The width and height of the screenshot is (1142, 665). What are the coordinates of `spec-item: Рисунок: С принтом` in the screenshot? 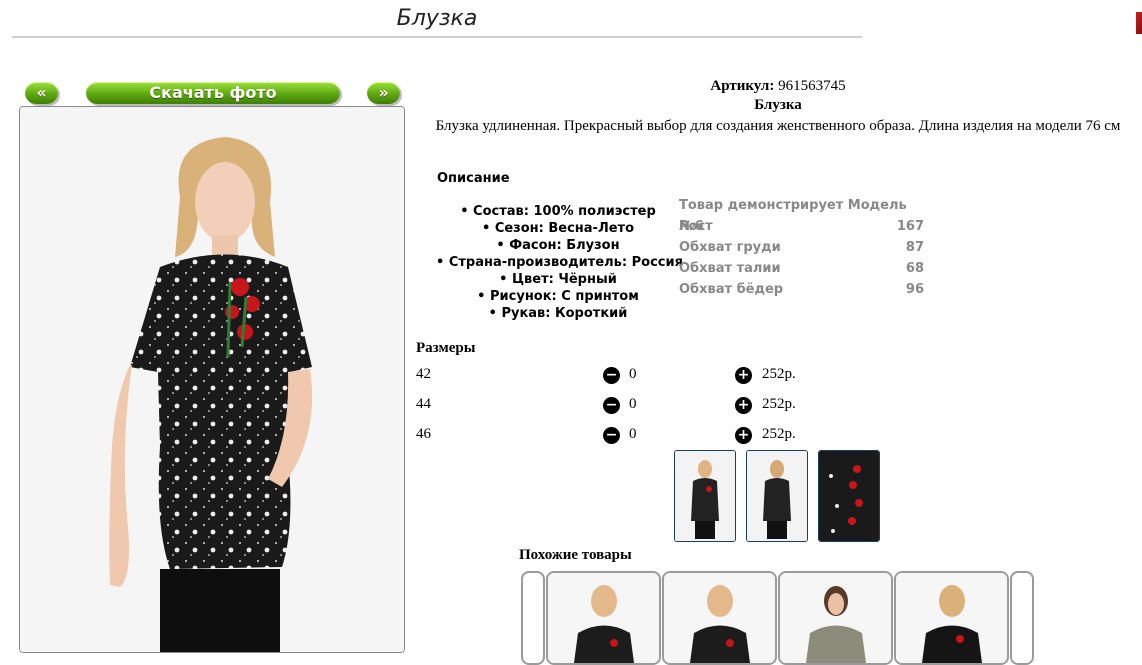 It's located at (558, 296).